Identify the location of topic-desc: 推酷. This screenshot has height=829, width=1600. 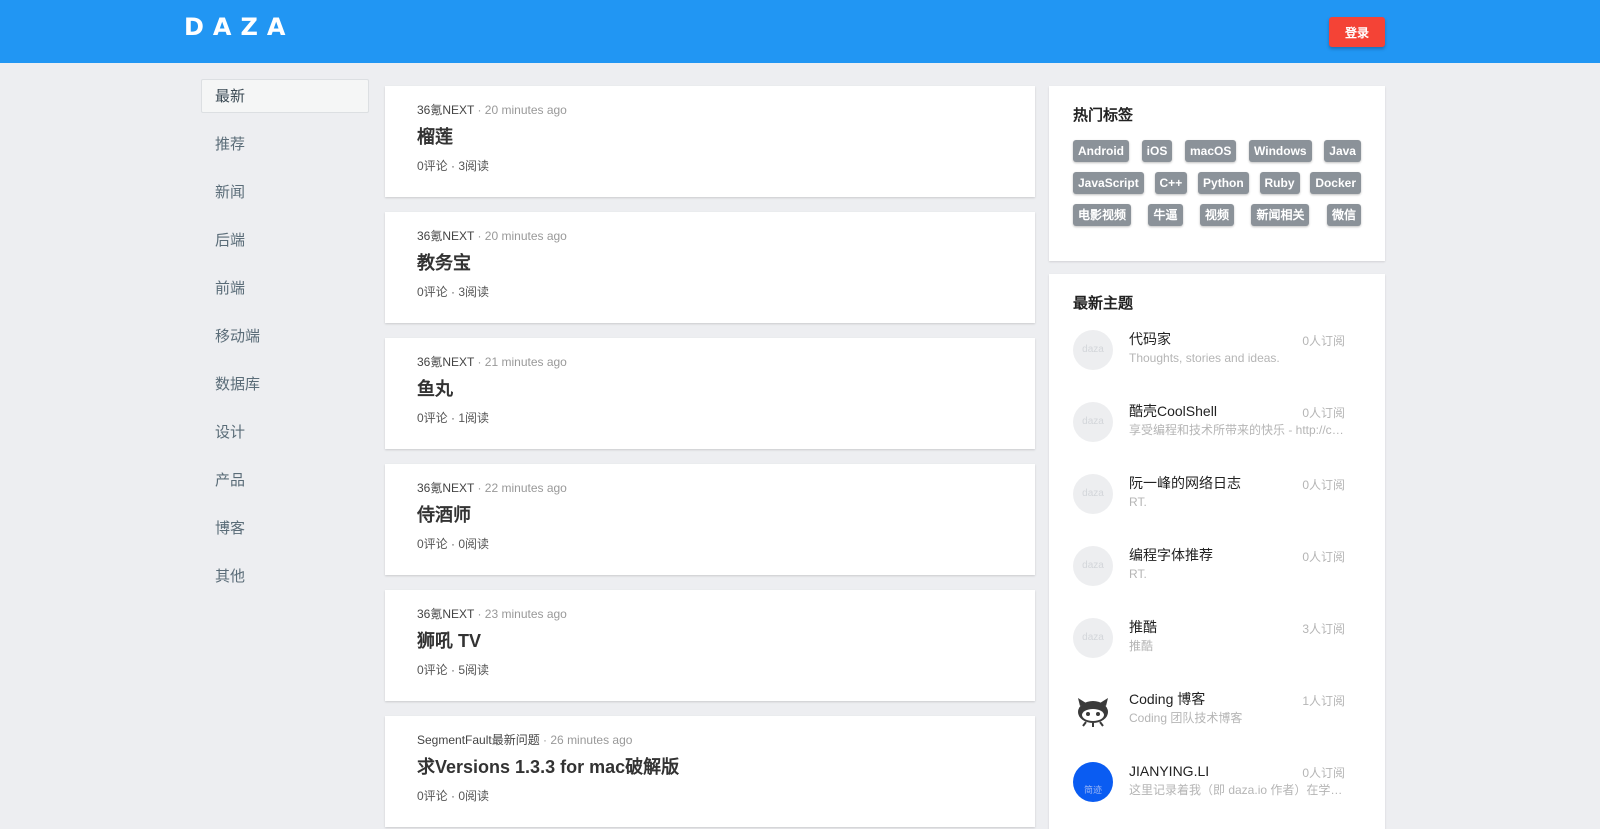
(1141, 646).